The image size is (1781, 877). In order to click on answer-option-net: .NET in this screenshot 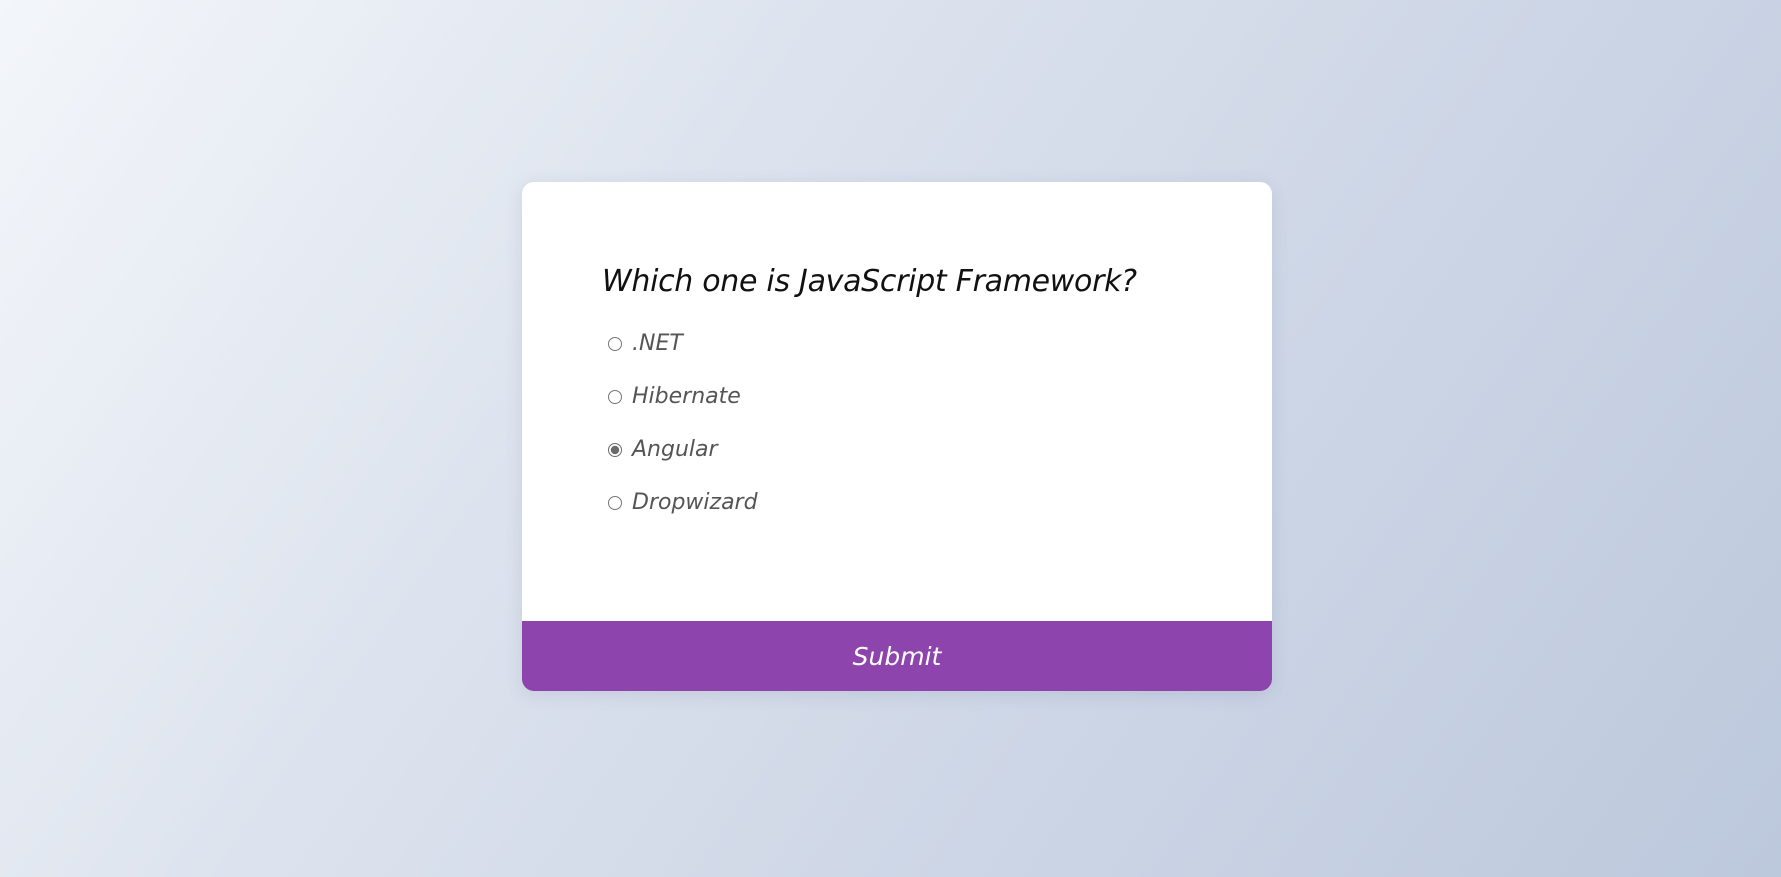, I will do `click(683, 356)`.